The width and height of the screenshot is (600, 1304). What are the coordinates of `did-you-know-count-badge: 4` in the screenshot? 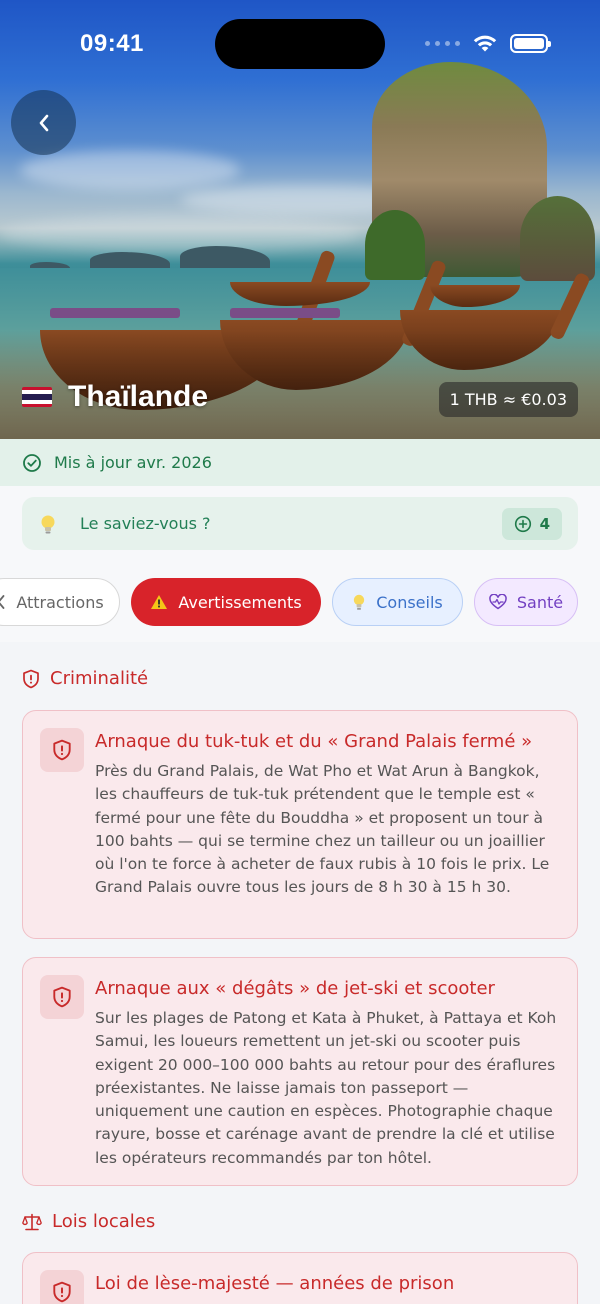 It's located at (531, 523).